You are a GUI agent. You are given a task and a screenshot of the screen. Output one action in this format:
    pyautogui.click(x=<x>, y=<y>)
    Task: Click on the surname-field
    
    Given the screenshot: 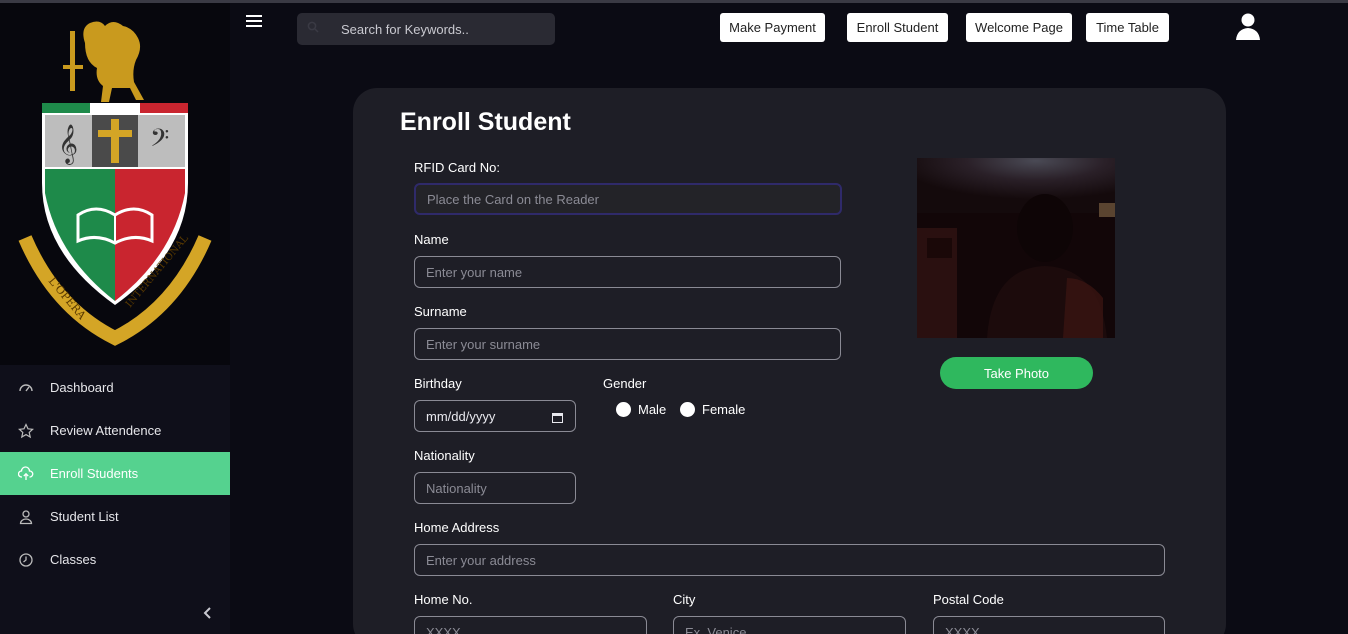 What is the action you would take?
    pyautogui.click(x=627, y=344)
    